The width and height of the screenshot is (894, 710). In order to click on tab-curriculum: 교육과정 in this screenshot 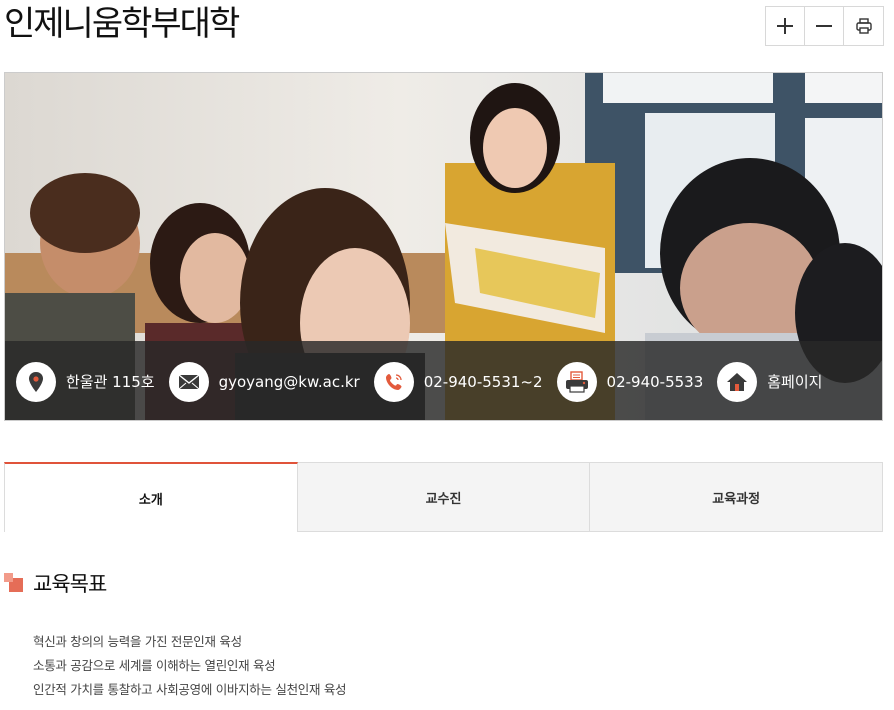, I will do `click(737, 497)`.